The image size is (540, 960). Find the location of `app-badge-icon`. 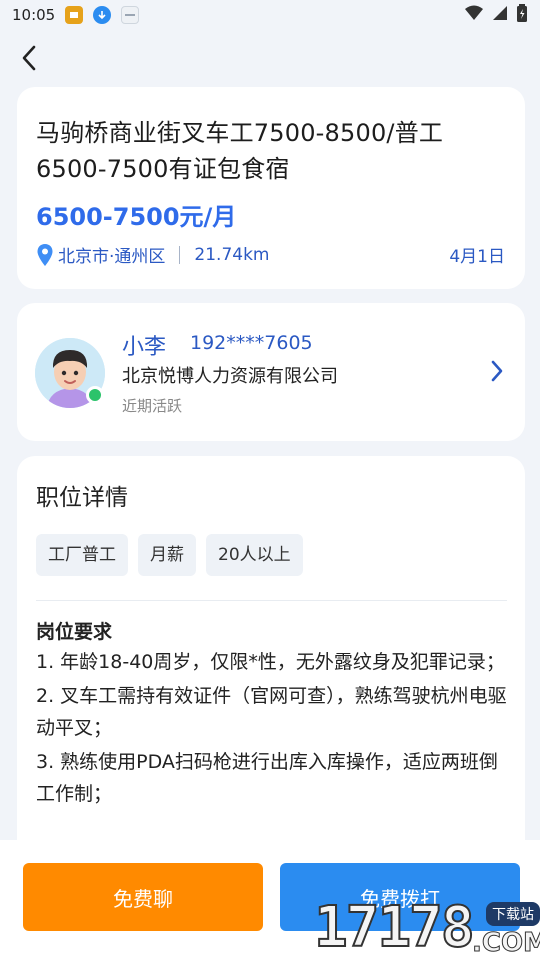

app-badge-icon is located at coordinates (130, 15).